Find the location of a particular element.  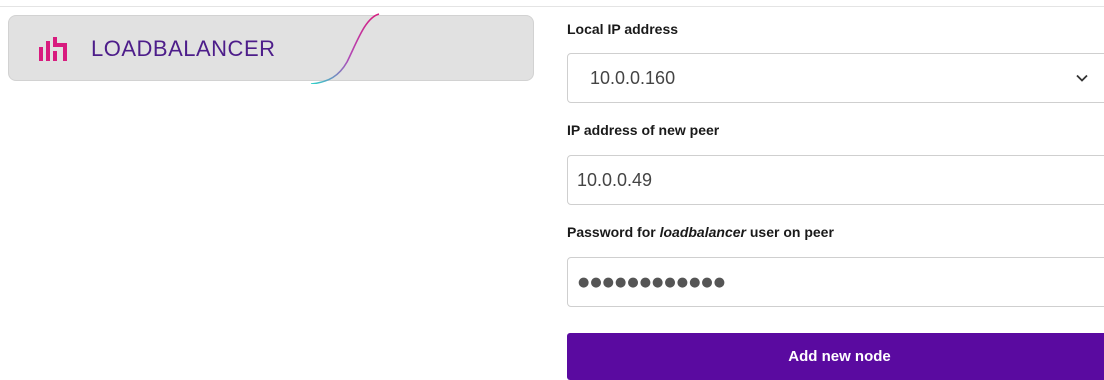

local-ip-select: 10.0.0.160 is located at coordinates (835, 78).